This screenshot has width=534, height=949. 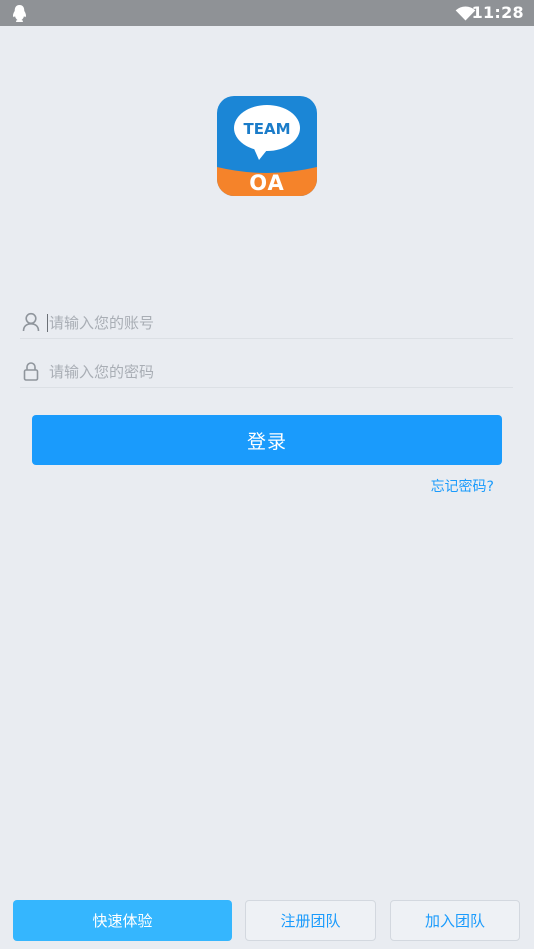 What do you see at coordinates (31, 322) in the screenshot?
I see `user-icon` at bounding box center [31, 322].